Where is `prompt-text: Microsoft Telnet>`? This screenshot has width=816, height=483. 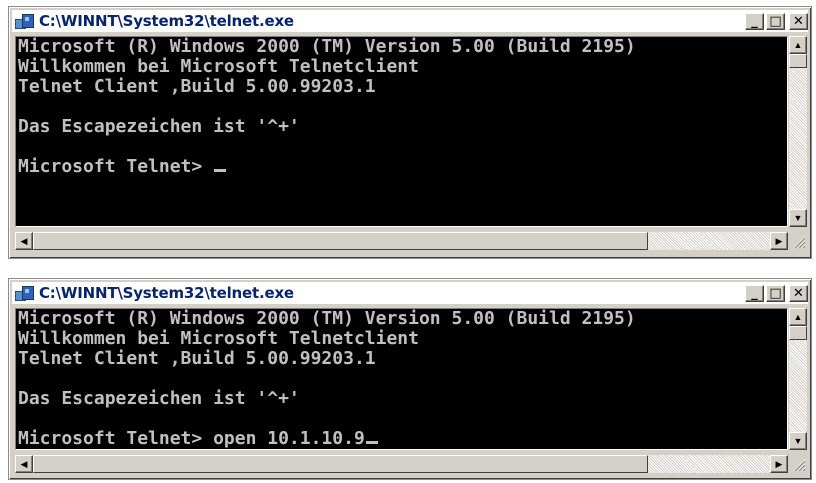
prompt-text: Microsoft Telnet> is located at coordinates (116, 166).